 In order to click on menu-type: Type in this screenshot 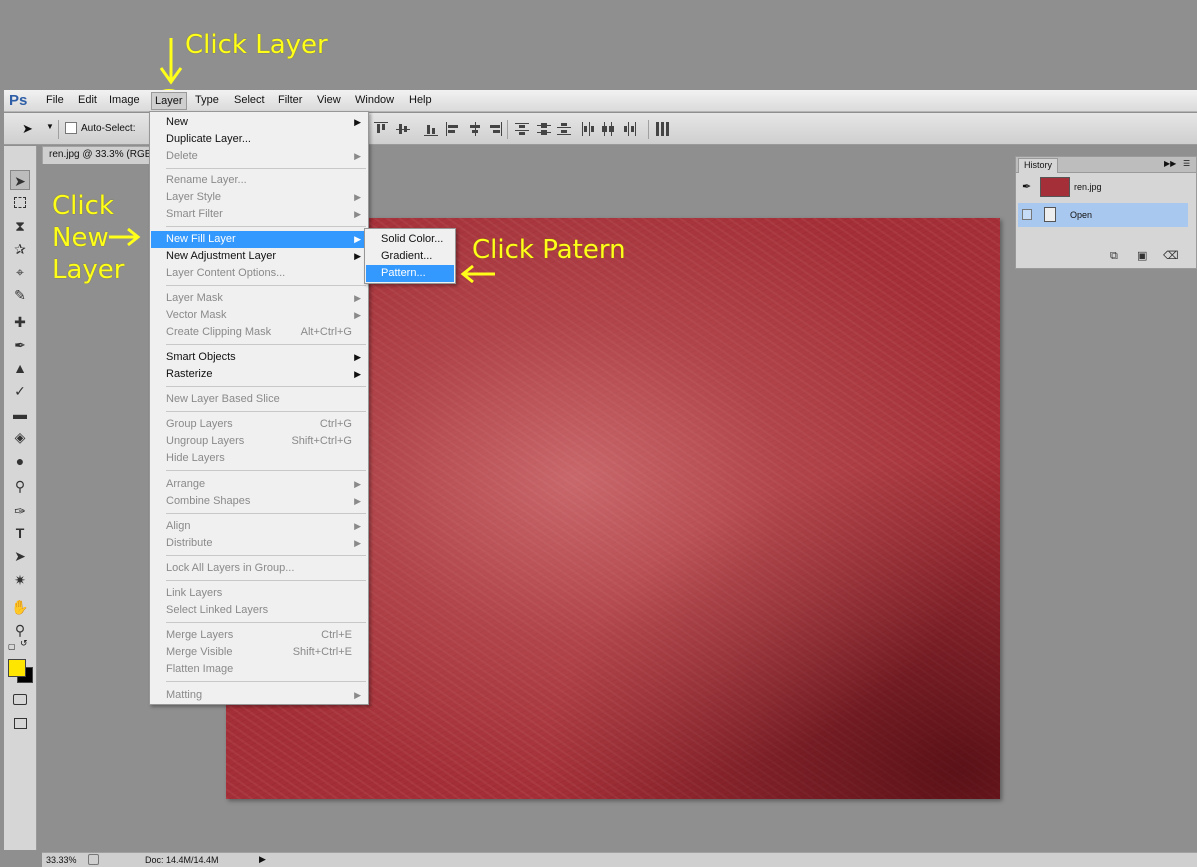, I will do `click(207, 100)`.